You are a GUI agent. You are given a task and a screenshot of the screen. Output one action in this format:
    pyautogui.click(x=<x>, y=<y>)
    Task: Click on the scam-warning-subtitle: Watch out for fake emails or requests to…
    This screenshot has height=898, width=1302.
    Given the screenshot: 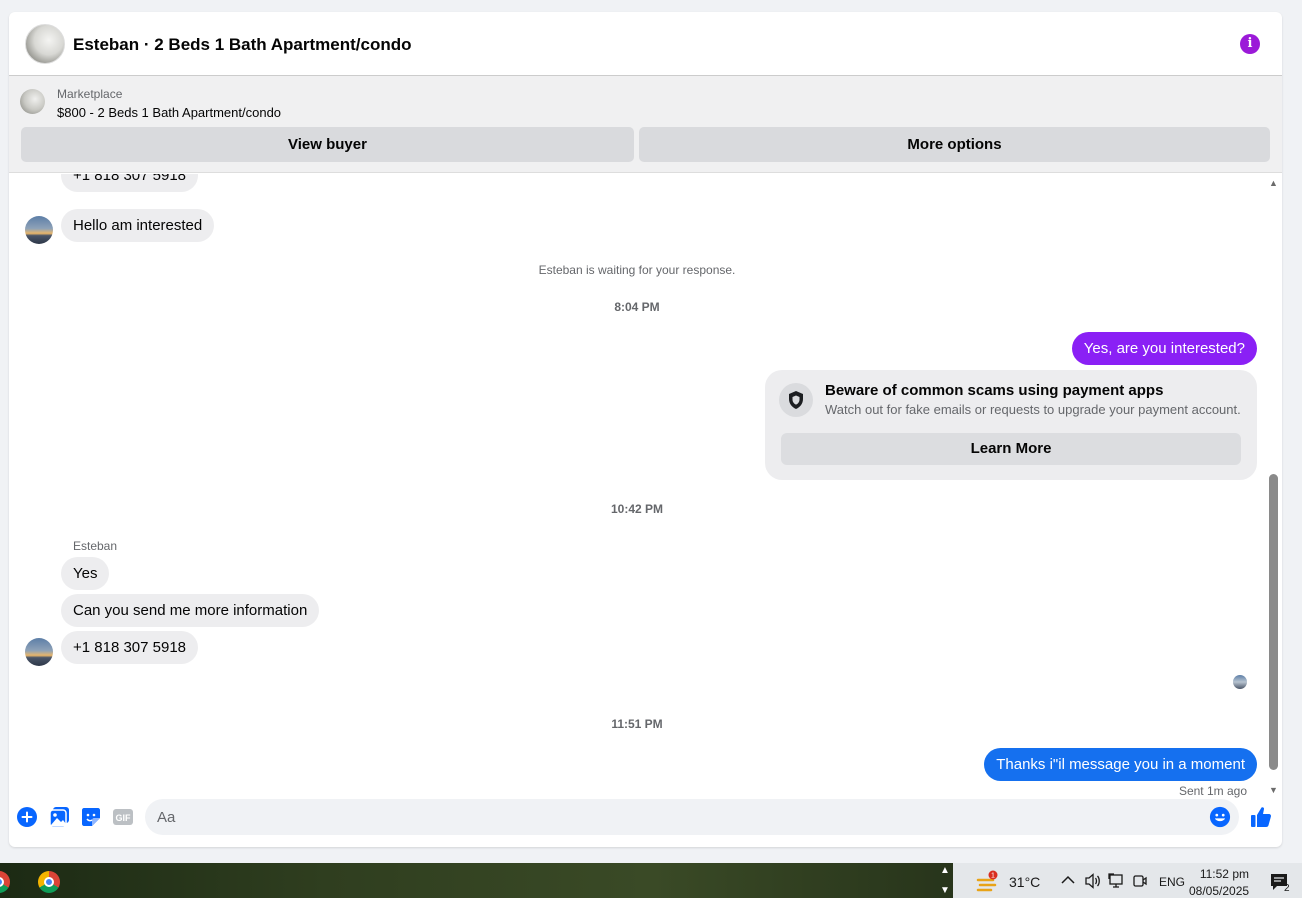 What is the action you would take?
    pyautogui.click(x=1033, y=409)
    